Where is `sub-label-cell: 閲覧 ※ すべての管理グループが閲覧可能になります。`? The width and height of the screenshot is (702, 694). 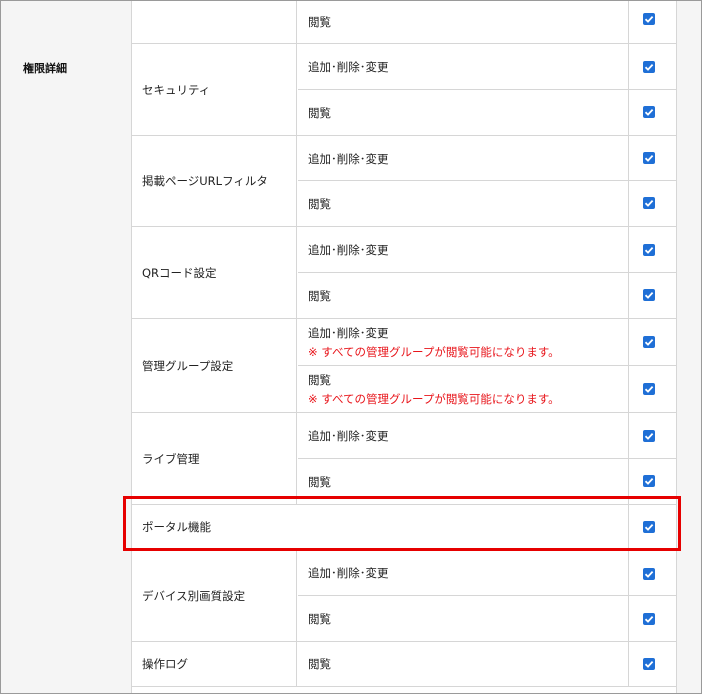 sub-label-cell: 閲覧 ※ すべての管理グループが閲覧可能になります。 is located at coordinates (463, 388).